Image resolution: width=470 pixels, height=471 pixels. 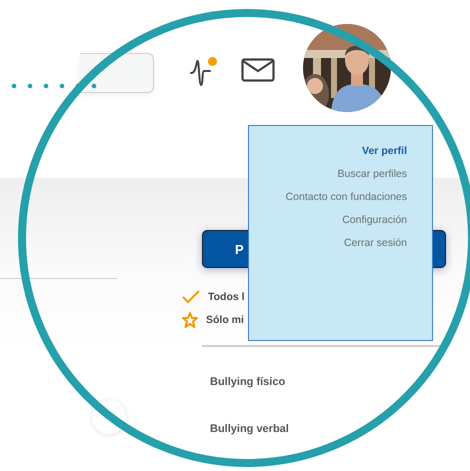 I want to click on check-icon, so click(x=191, y=297).